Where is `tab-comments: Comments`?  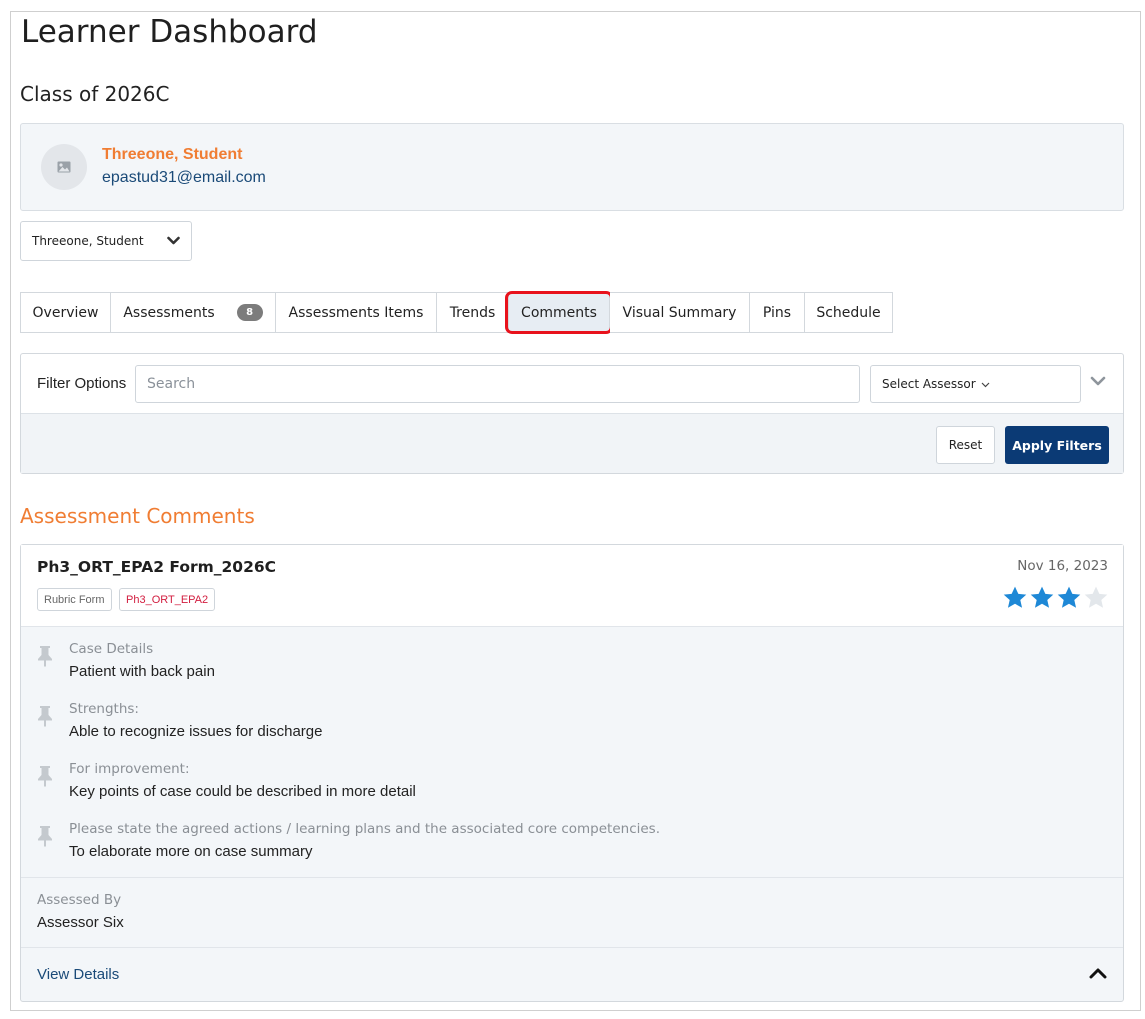 tab-comments: Comments is located at coordinates (559, 312).